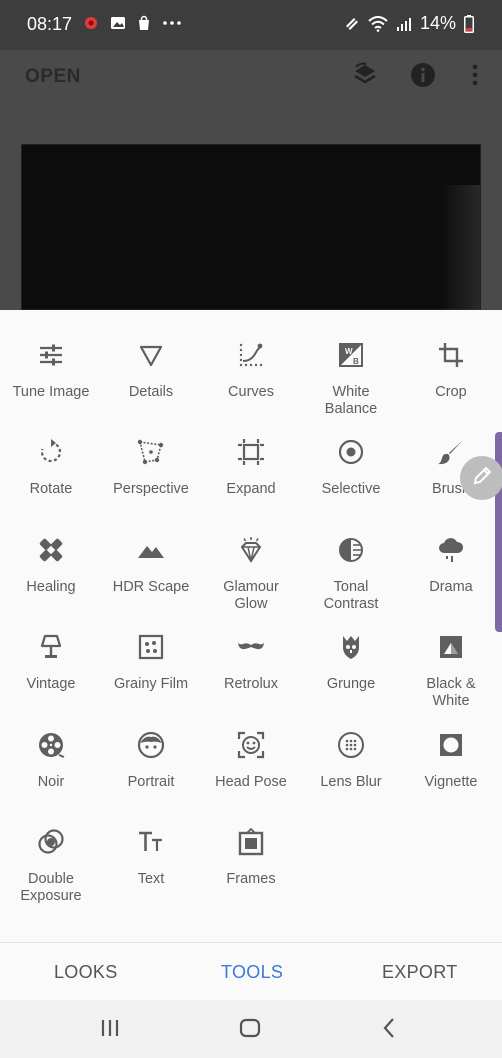 The width and height of the screenshot is (502, 1058). Describe the element at coordinates (251, 842) in the screenshot. I see `frame-icon` at that location.